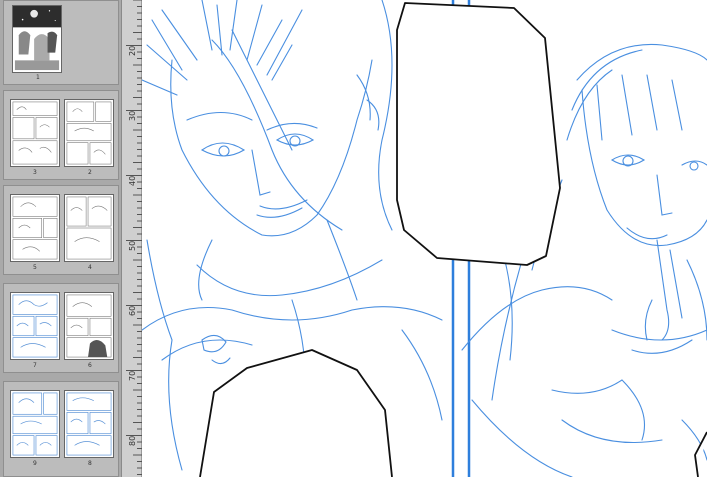 The width and height of the screenshot is (707, 477). Describe the element at coordinates (132, 50) in the screenshot. I see `ruler-label: 20` at that location.